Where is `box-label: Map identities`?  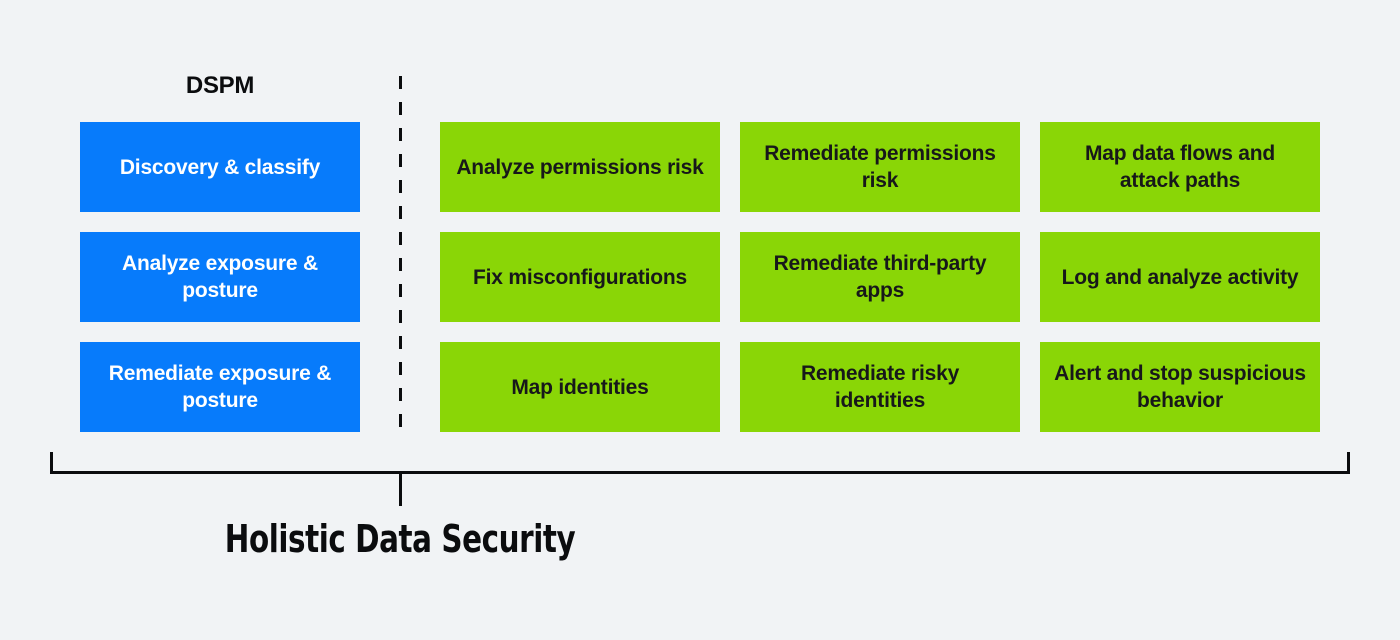 box-label: Map identities is located at coordinates (580, 387).